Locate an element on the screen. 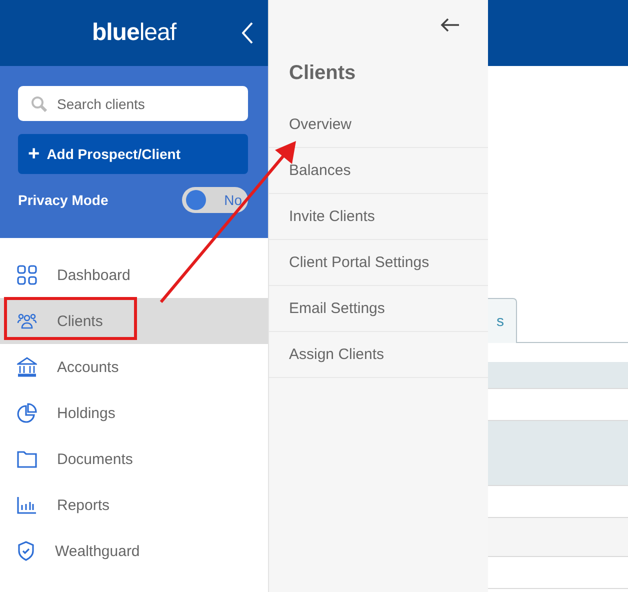 The width and height of the screenshot is (628, 592). bank-icon is located at coordinates (27, 367).